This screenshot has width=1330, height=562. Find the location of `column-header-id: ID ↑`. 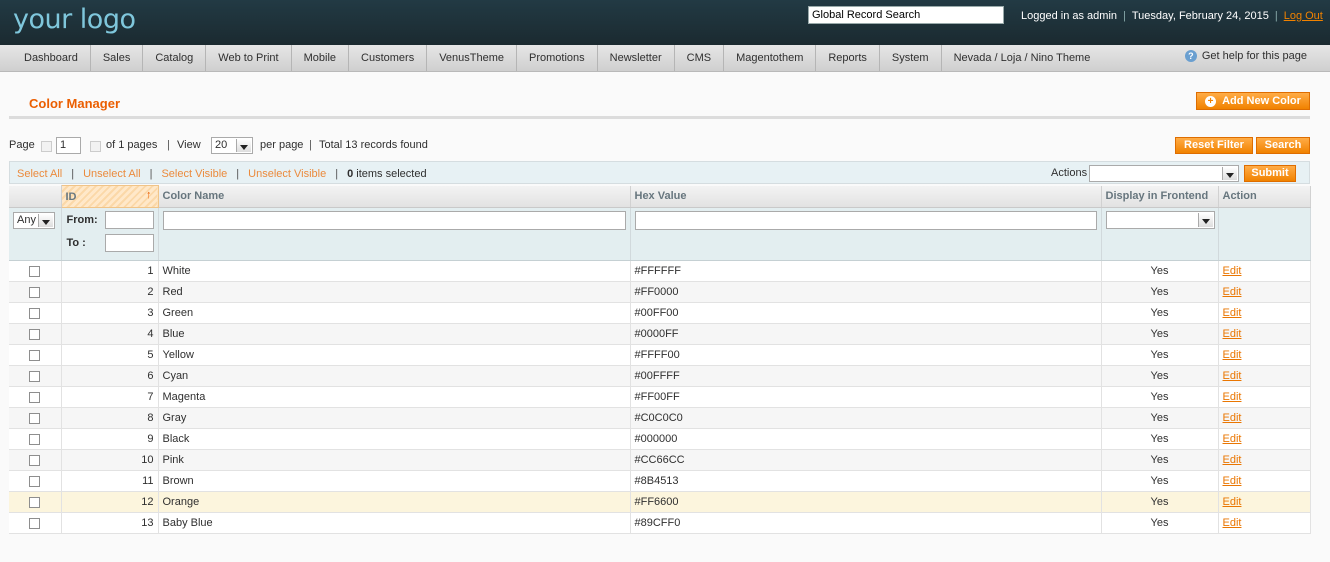

column-header-id: ID ↑ is located at coordinates (109, 196).